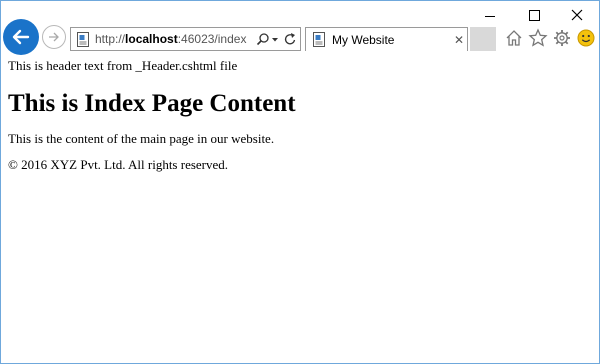 The height and width of the screenshot is (364, 600). I want to click on refresh-icon, so click(290, 39).